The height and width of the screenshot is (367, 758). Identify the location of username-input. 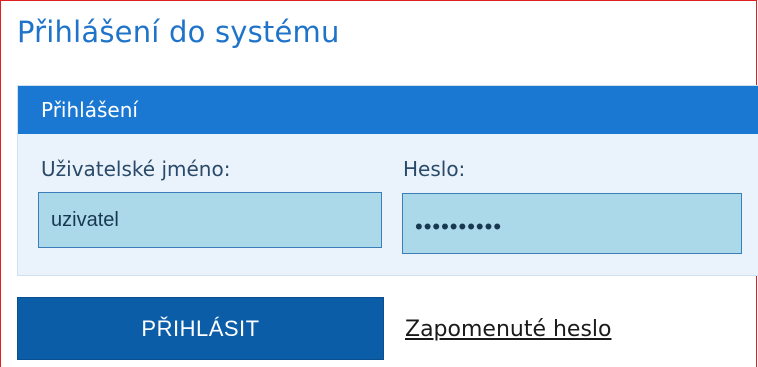
(210, 220).